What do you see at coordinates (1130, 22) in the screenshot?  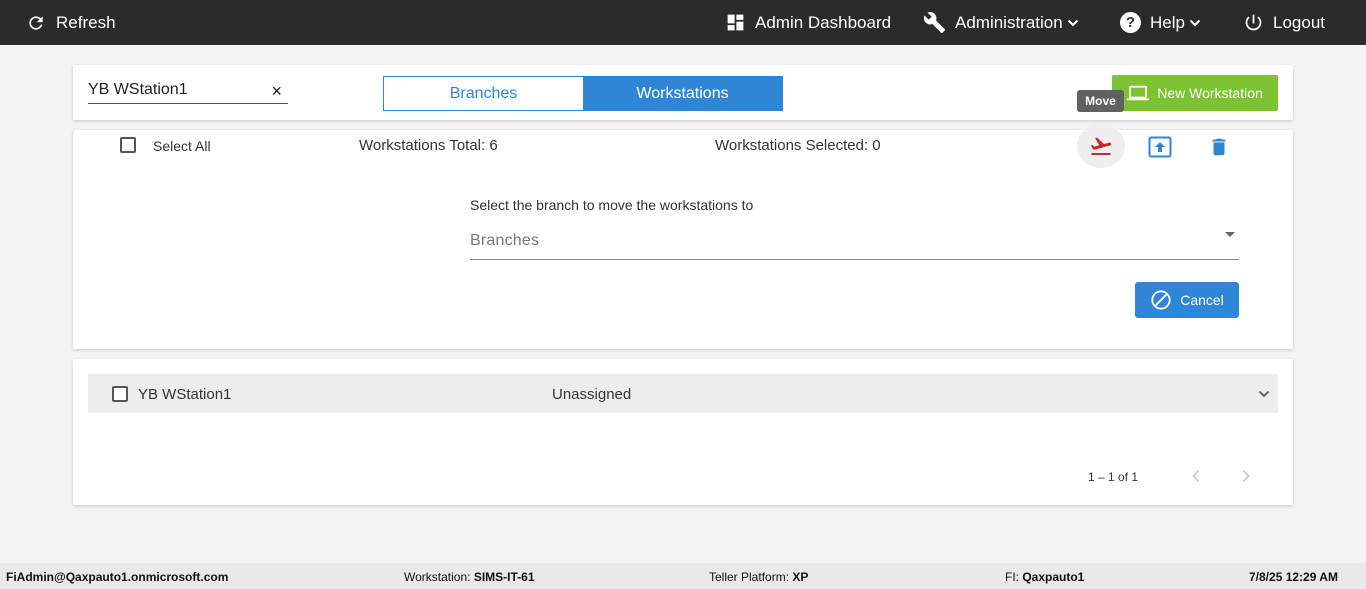 I see `help-icon: ?` at bounding box center [1130, 22].